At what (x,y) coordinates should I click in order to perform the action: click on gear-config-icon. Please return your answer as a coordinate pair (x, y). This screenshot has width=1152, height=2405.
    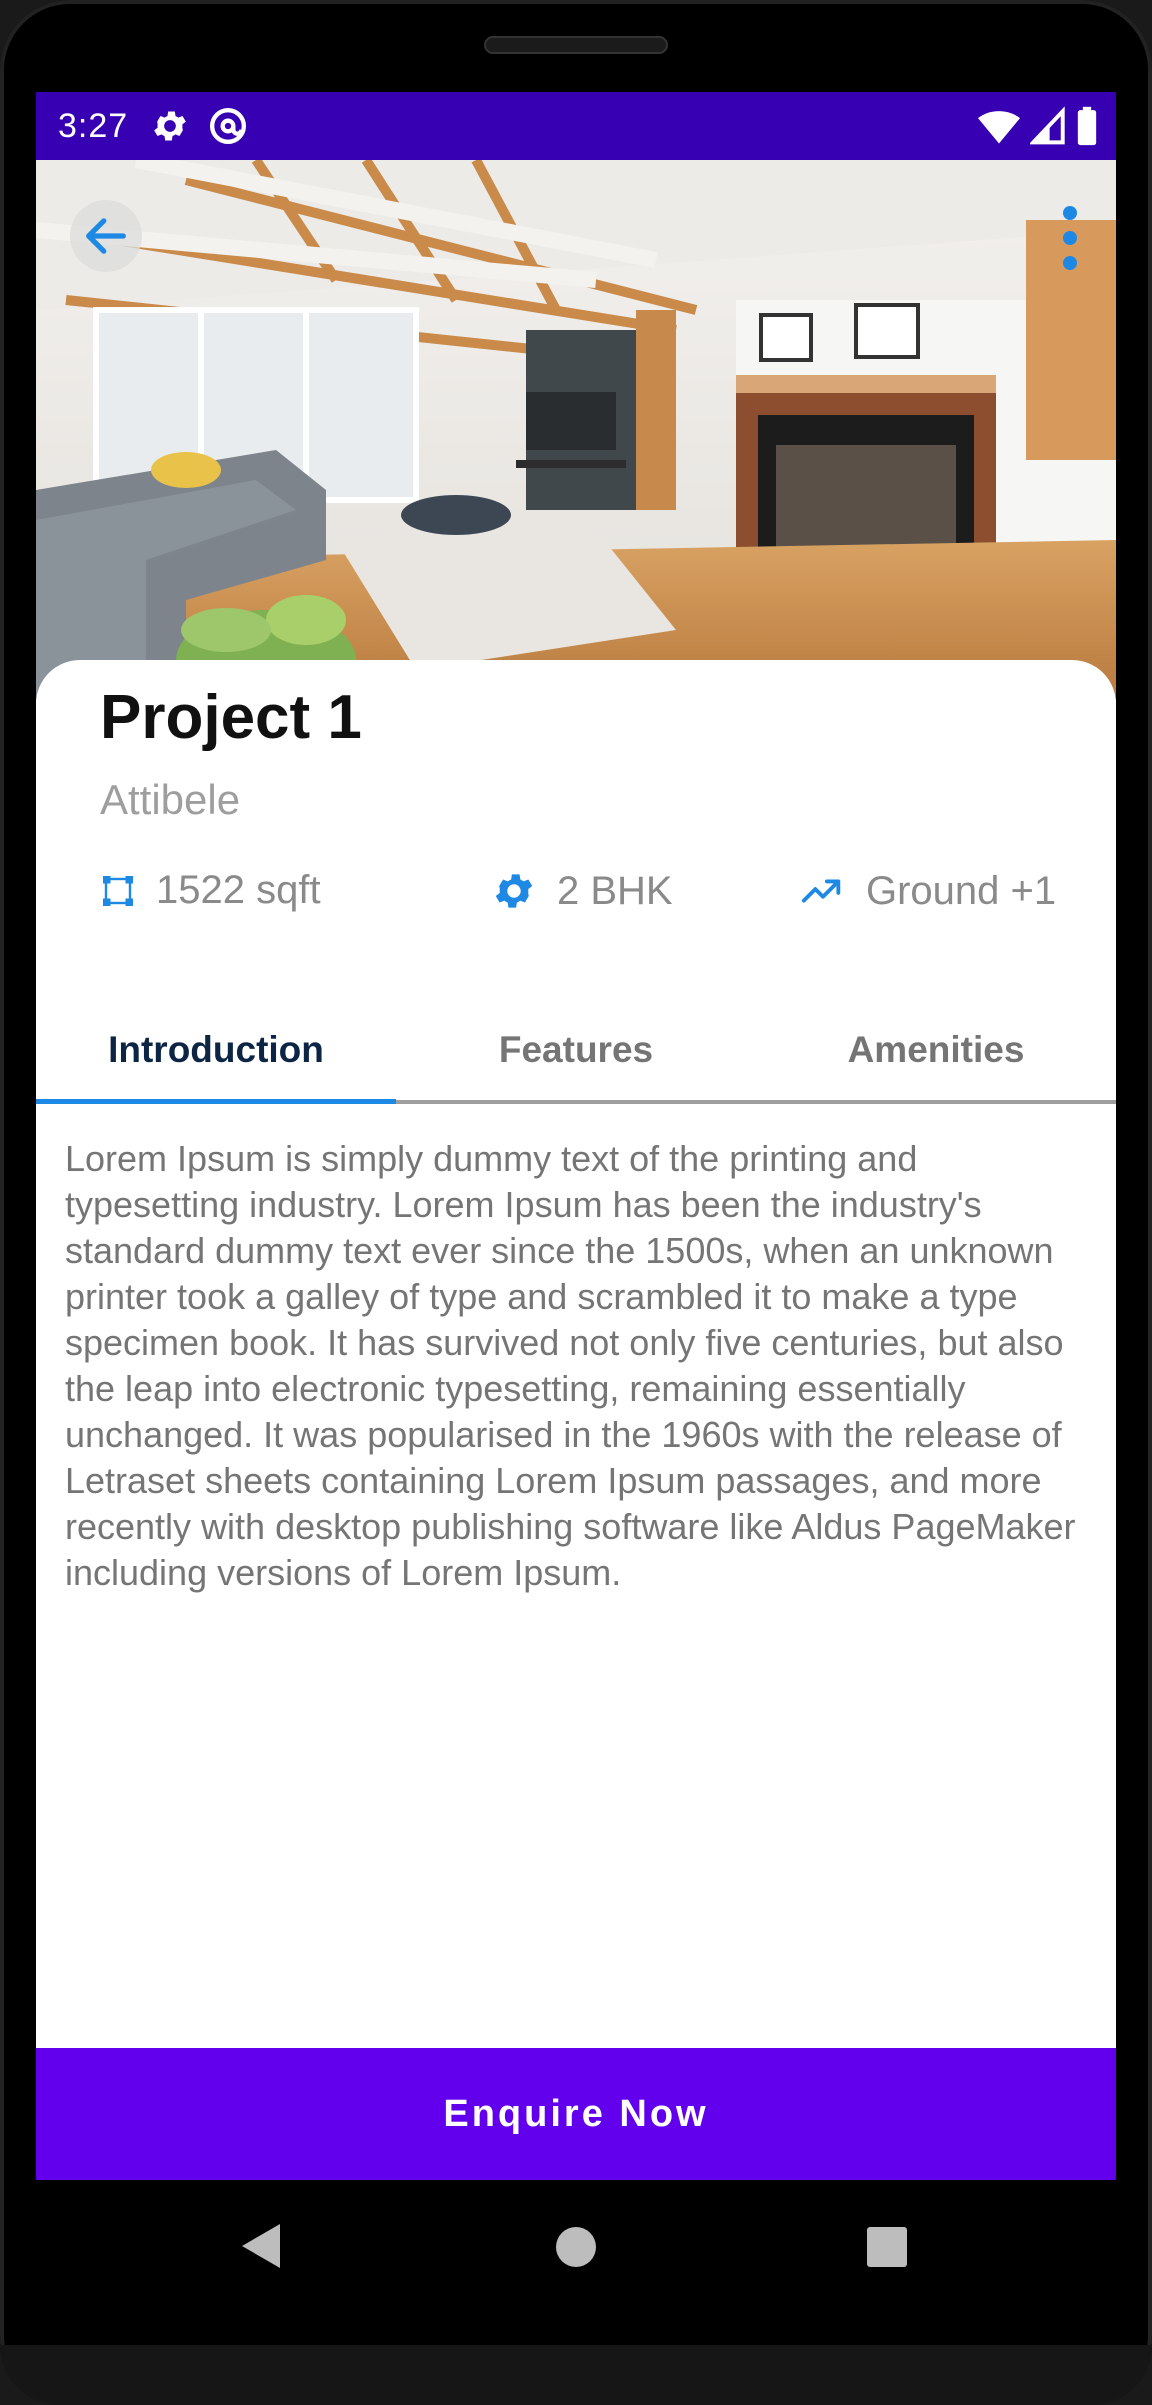
    Looking at the image, I should click on (514, 891).